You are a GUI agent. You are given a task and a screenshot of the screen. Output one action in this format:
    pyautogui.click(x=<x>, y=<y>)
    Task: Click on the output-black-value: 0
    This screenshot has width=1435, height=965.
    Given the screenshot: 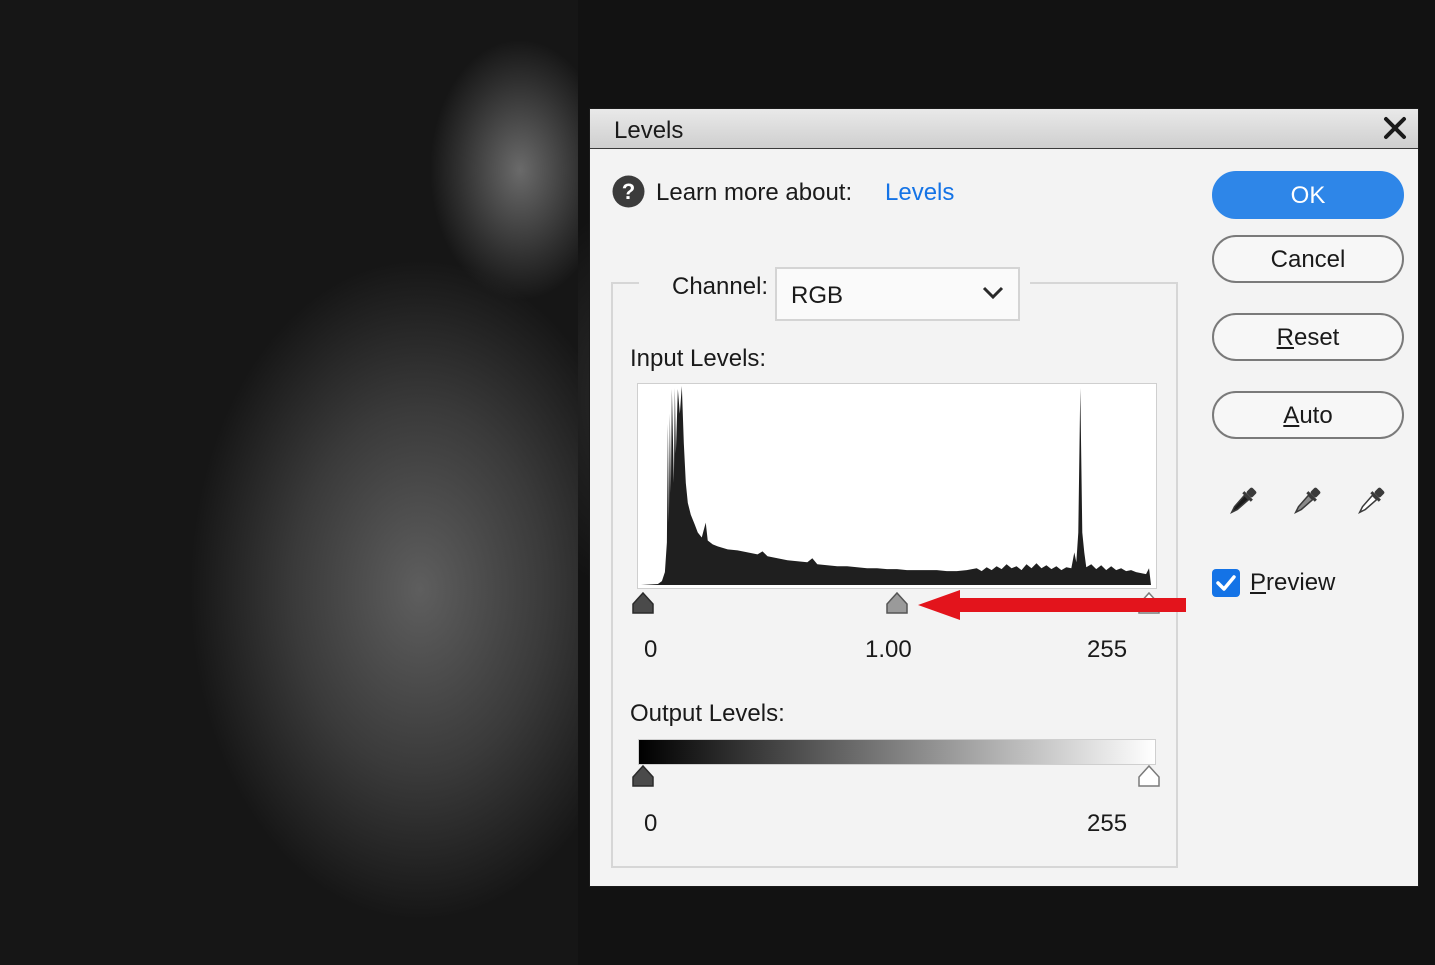 What is the action you would take?
    pyautogui.click(x=650, y=824)
    